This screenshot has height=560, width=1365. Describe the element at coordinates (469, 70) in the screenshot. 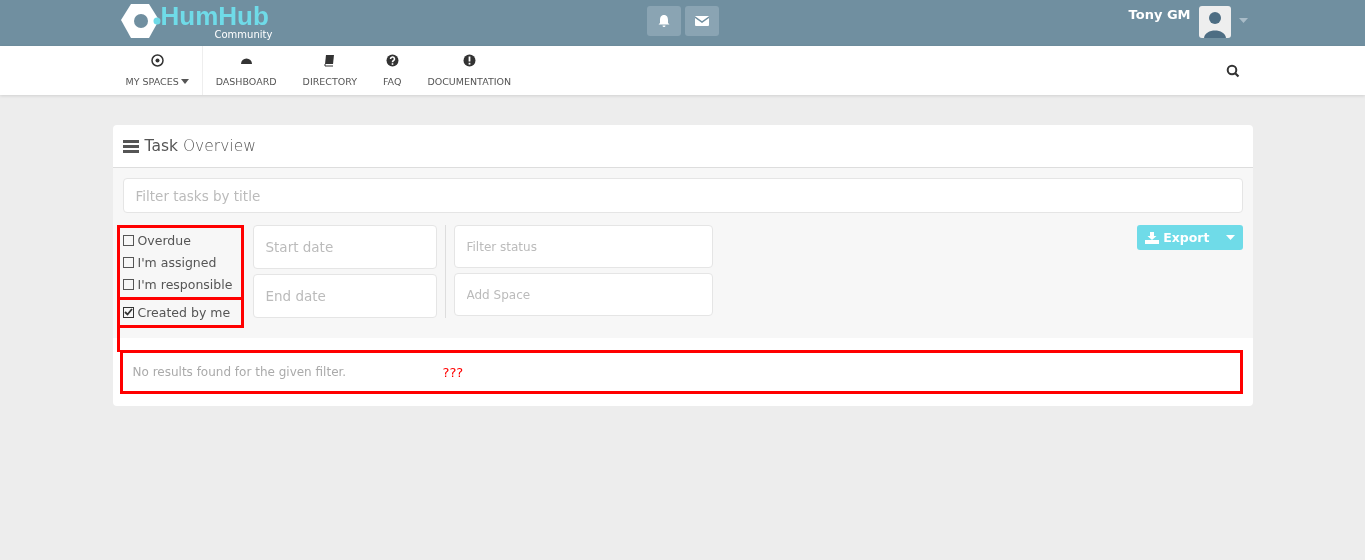

I see `nav-item: DOCUMENTATION` at that location.